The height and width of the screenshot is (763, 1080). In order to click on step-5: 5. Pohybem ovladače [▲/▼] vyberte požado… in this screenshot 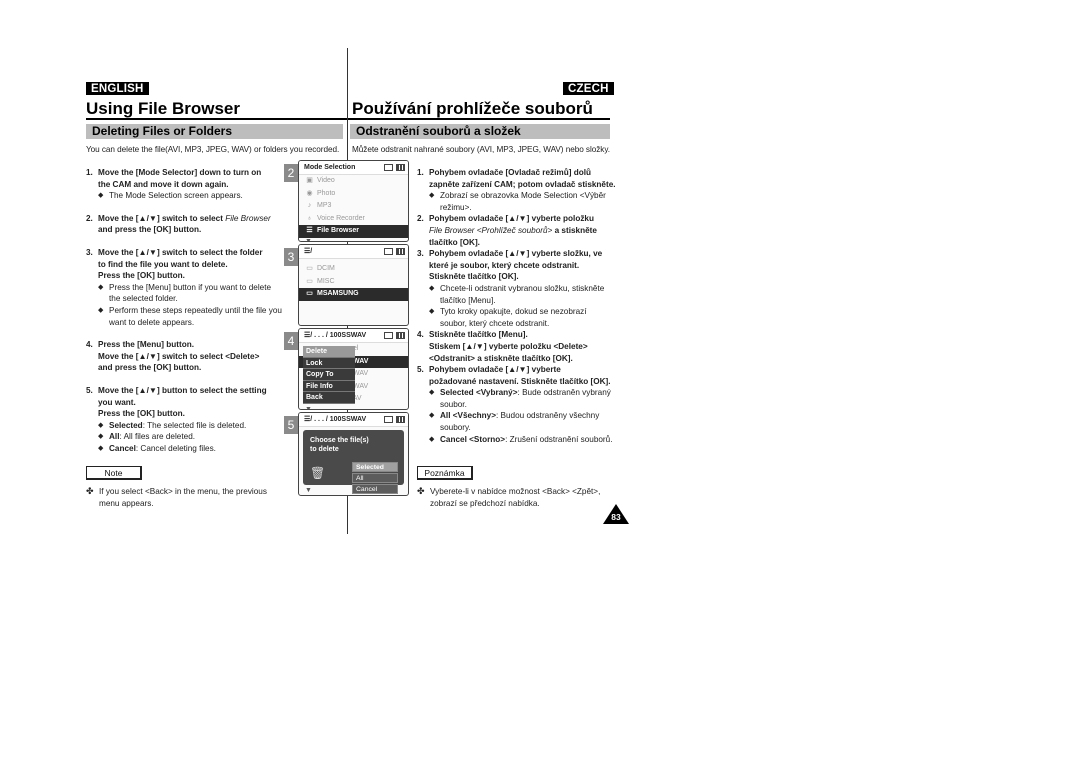, I will do `click(514, 375)`.